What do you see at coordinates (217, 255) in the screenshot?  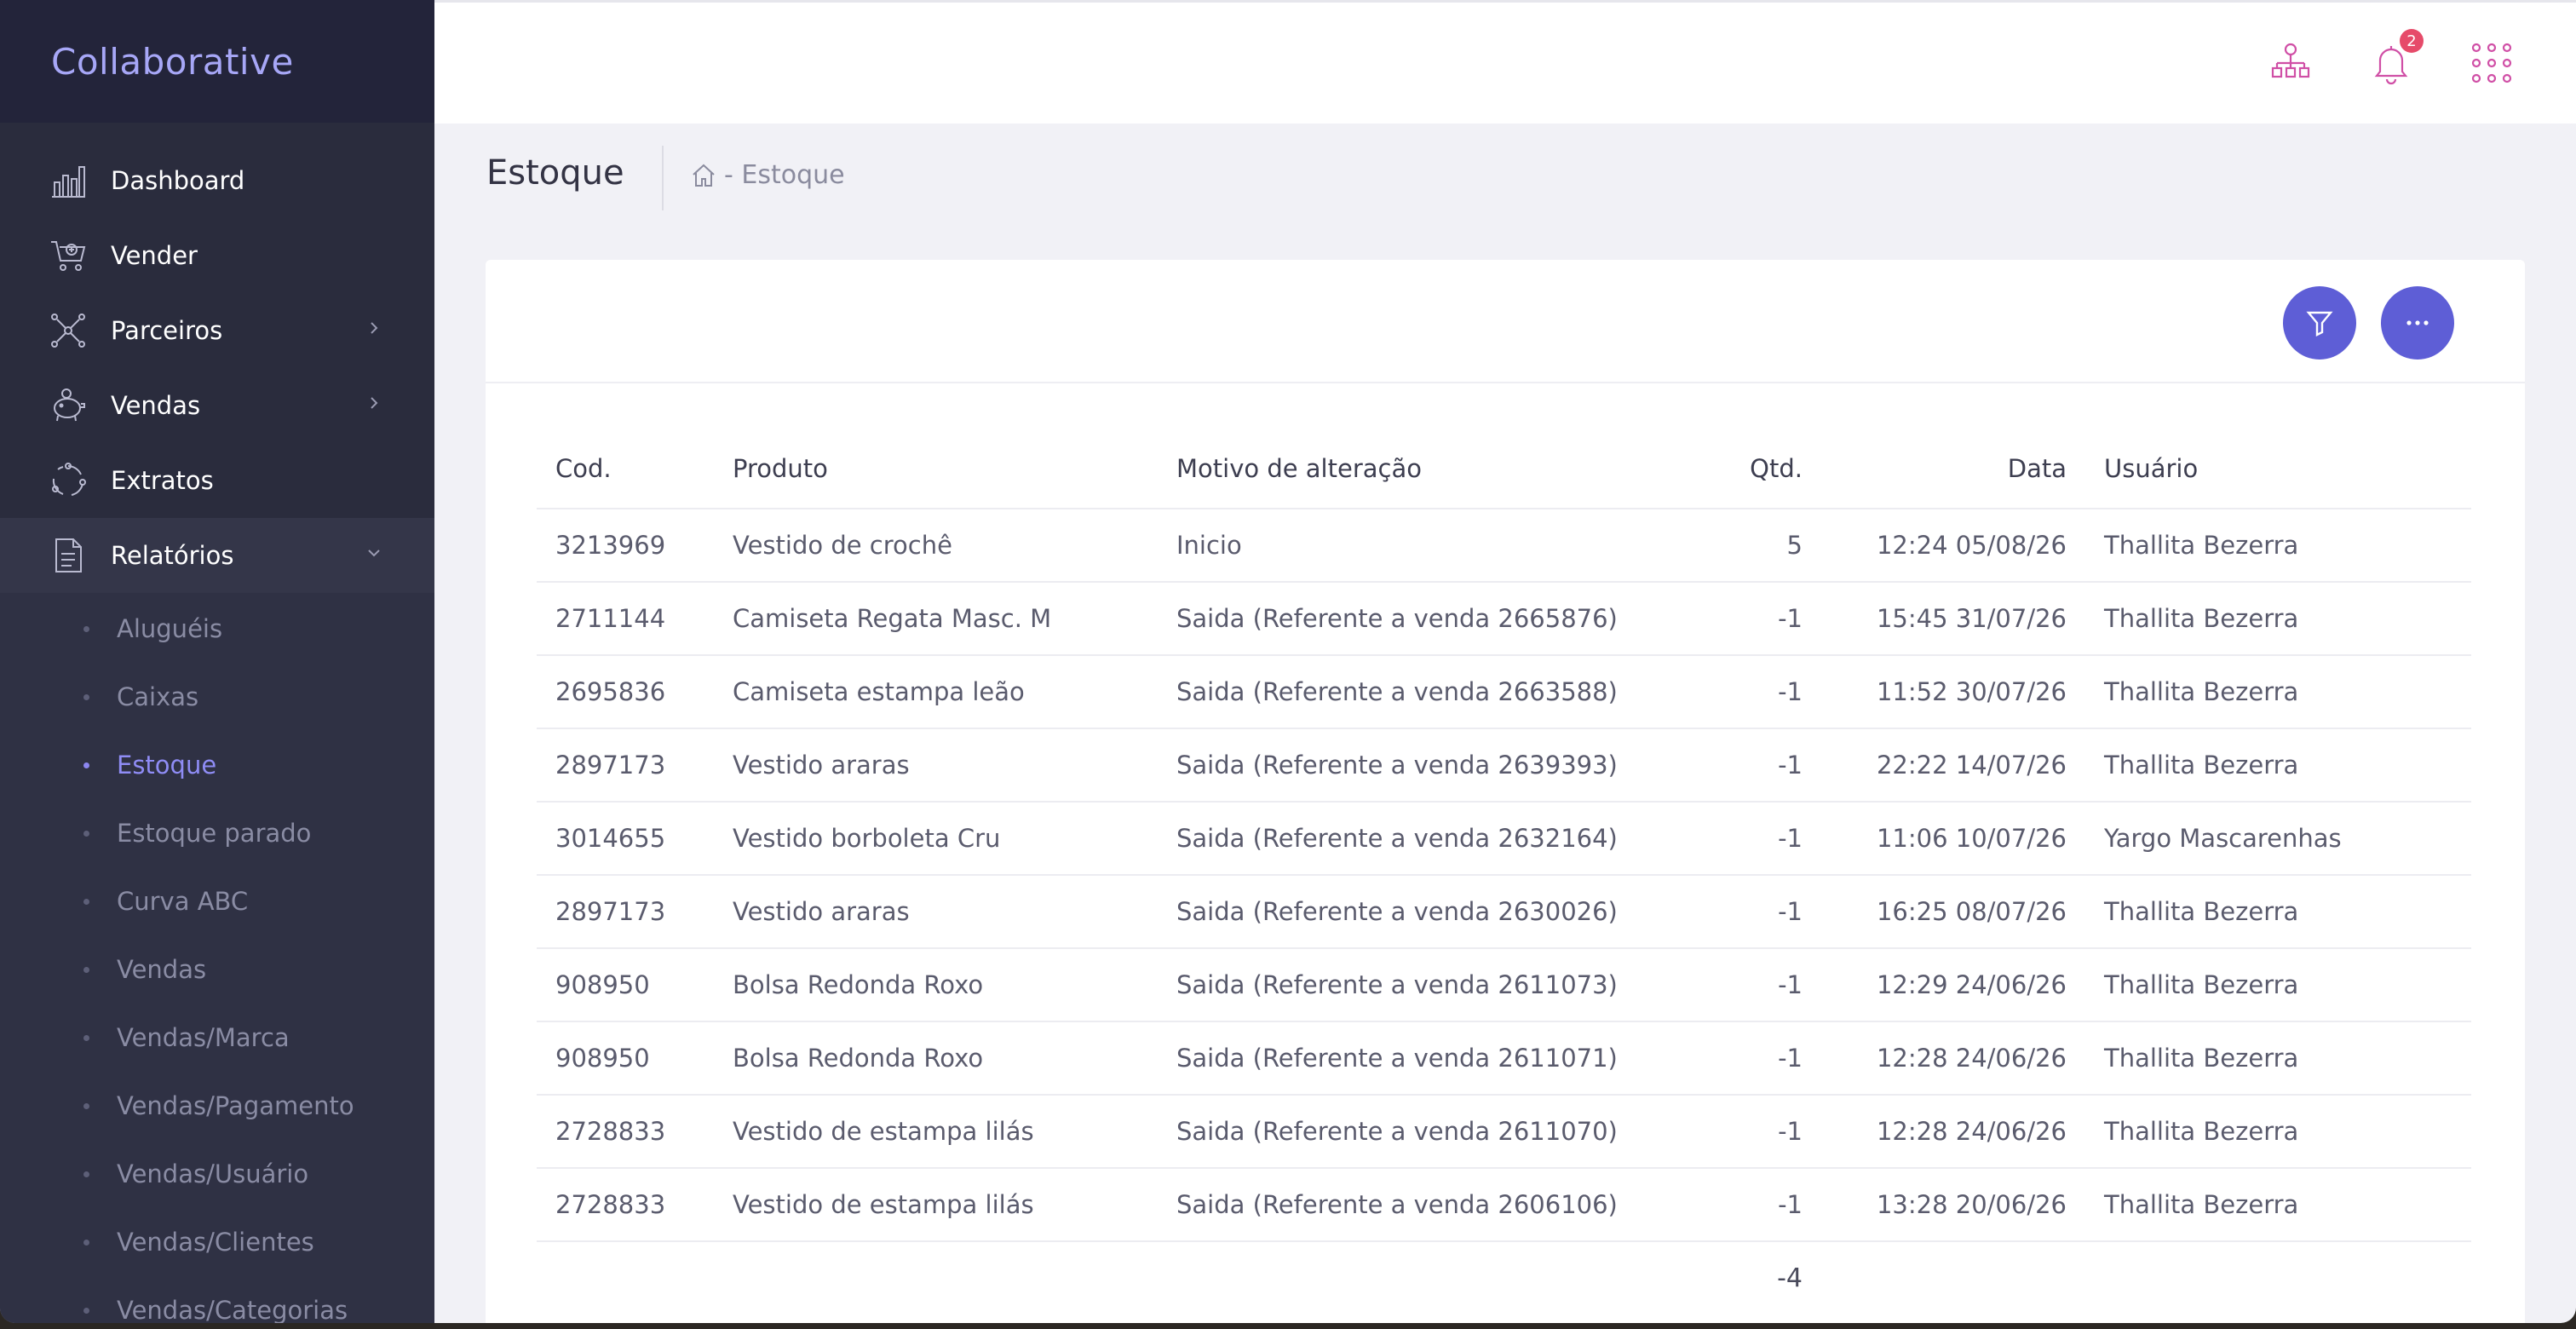 I see `sidebar-item-vender: Vender` at bounding box center [217, 255].